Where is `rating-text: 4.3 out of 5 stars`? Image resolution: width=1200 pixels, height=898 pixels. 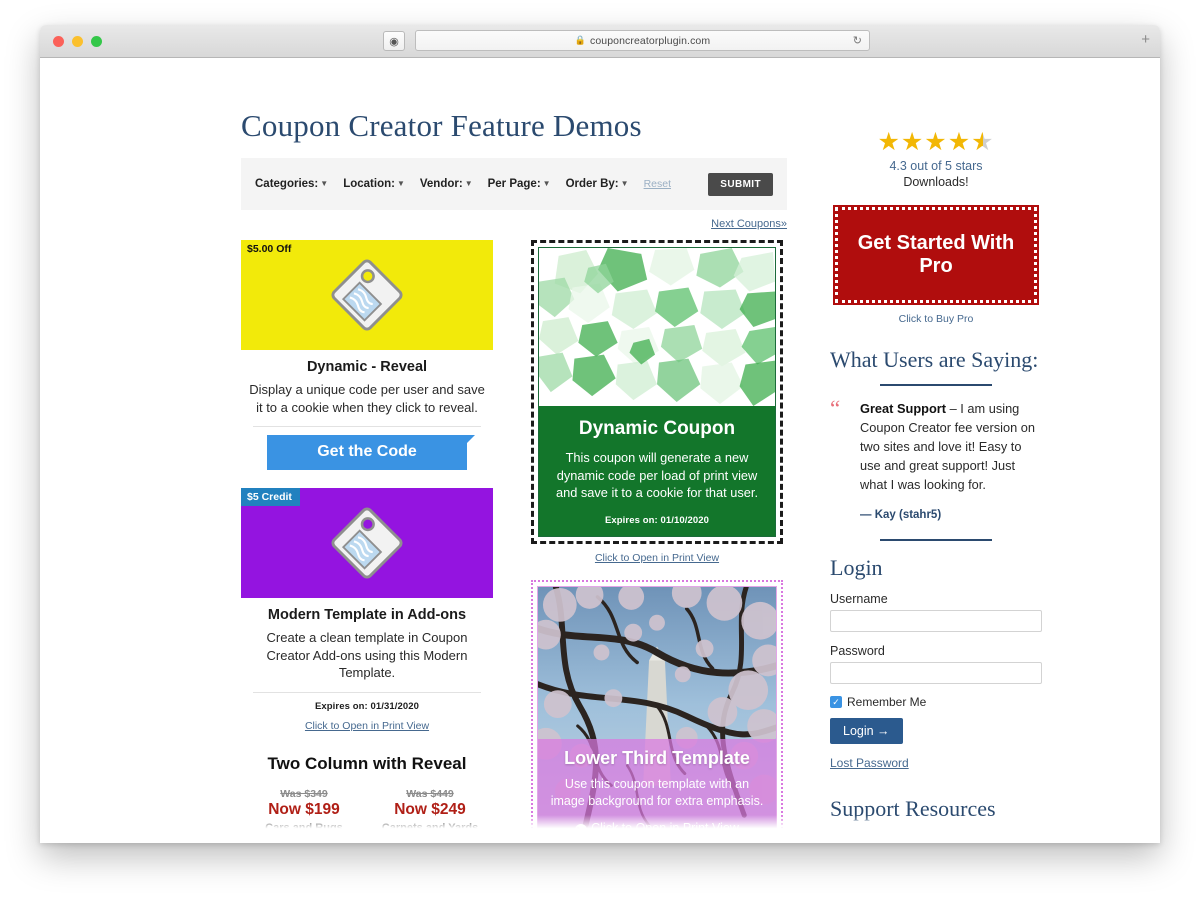
rating-text: 4.3 out of 5 stars is located at coordinates (936, 166).